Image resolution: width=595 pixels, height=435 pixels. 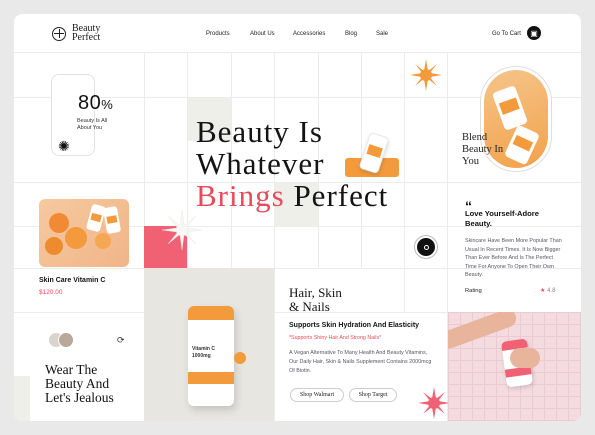 What do you see at coordinates (22, 398) in the screenshot?
I see `decor-block` at bounding box center [22, 398].